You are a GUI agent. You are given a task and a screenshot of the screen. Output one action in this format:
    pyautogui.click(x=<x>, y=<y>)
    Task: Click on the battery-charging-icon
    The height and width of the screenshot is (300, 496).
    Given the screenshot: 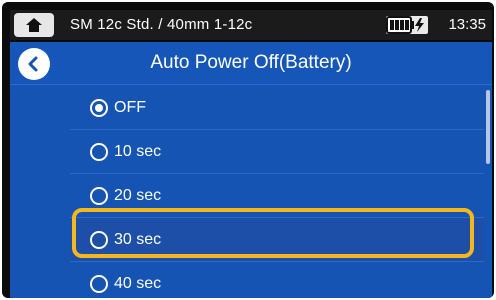 What is the action you would take?
    pyautogui.click(x=407, y=25)
    